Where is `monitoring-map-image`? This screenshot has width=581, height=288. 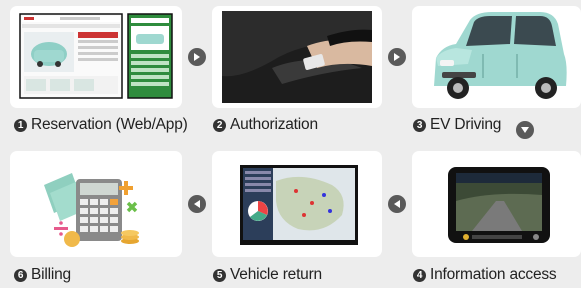
monitoring-map-image is located at coordinates (299, 205).